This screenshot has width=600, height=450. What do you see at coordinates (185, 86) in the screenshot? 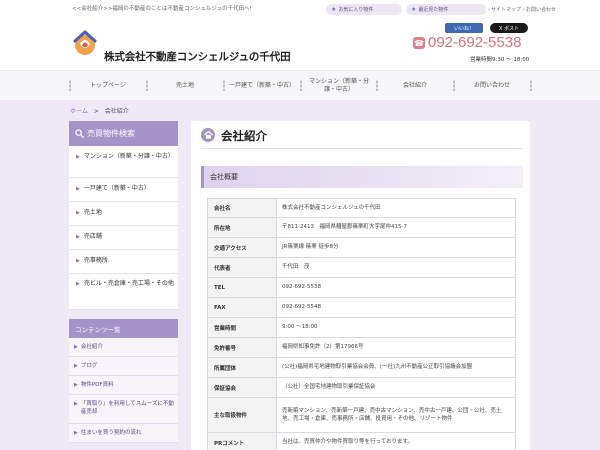
I see `nav-item-land: 売土地` at bounding box center [185, 86].